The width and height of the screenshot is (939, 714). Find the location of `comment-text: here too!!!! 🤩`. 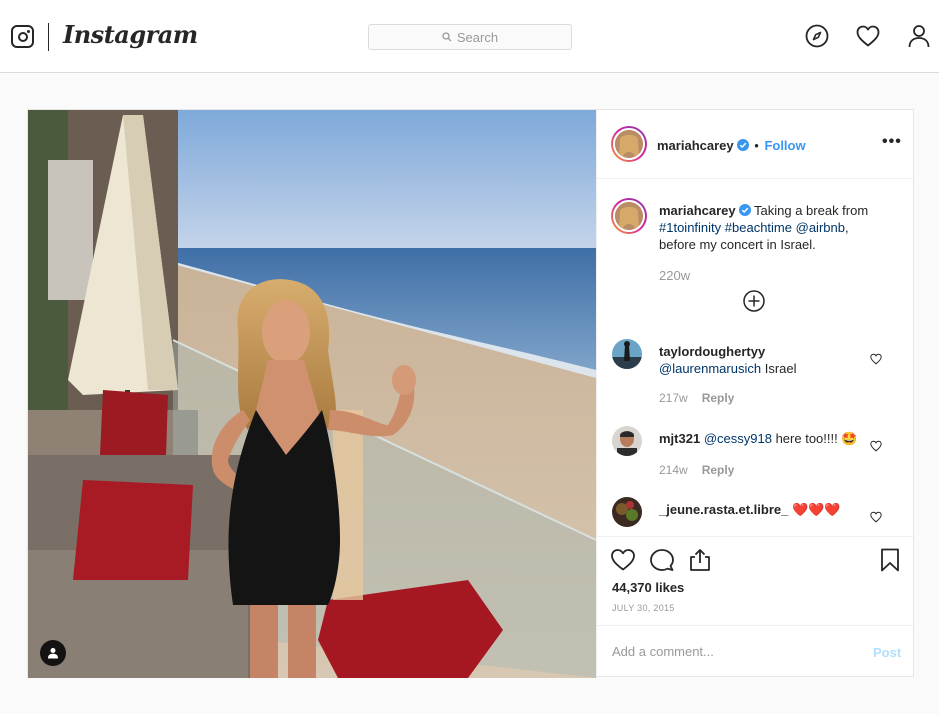

comment-text: here too!!!! 🤩 is located at coordinates (816, 438).